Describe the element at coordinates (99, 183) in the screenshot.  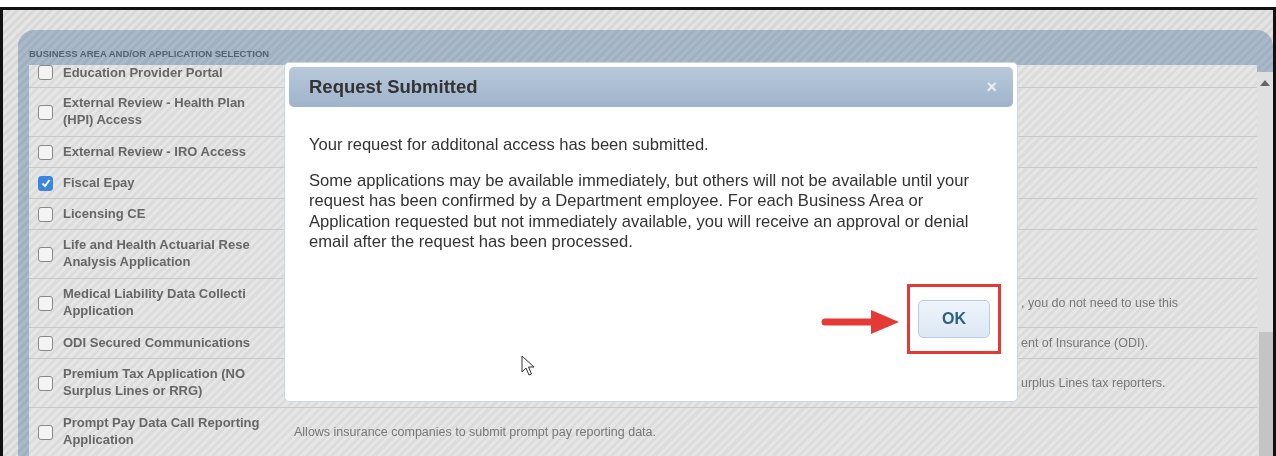
I see `application-name: Fiscal Epay` at that location.